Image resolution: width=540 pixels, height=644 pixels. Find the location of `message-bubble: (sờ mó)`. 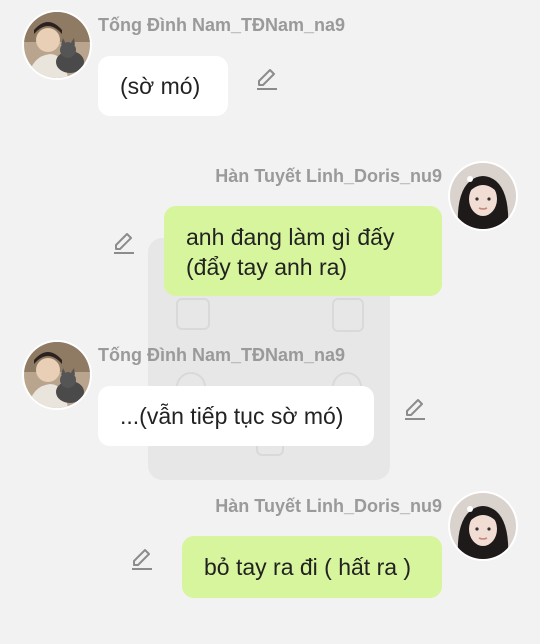

message-bubble: (sờ mó) is located at coordinates (163, 86).